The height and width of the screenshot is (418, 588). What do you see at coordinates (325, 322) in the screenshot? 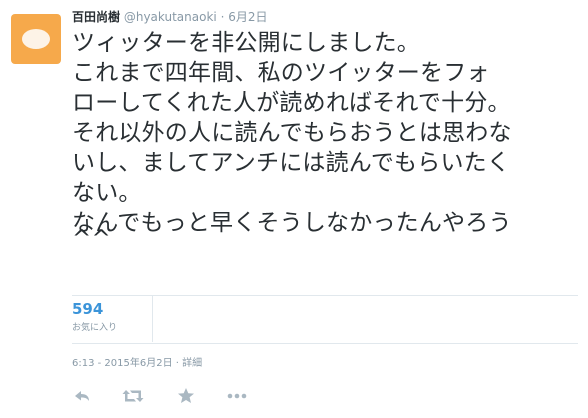
I see `tweet-stats: 594 お気に入り` at bounding box center [325, 322].